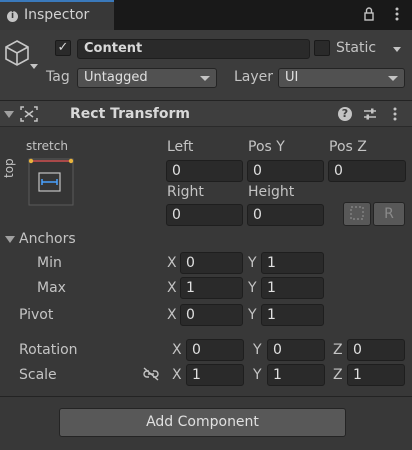  I want to click on component-title: Rect Transform, so click(130, 114).